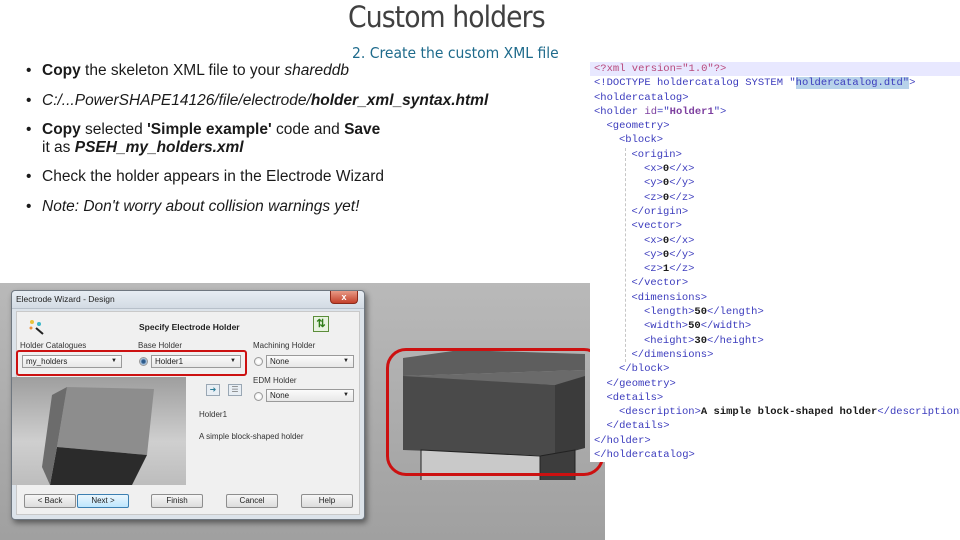 The height and width of the screenshot is (540, 960). Describe the element at coordinates (775, 298) in the screenshot. I see `xml-code-line: <dimensions>` at that location.